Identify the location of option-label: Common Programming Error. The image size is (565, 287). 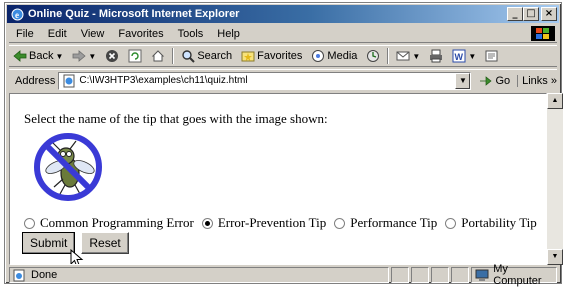
(117, 222).